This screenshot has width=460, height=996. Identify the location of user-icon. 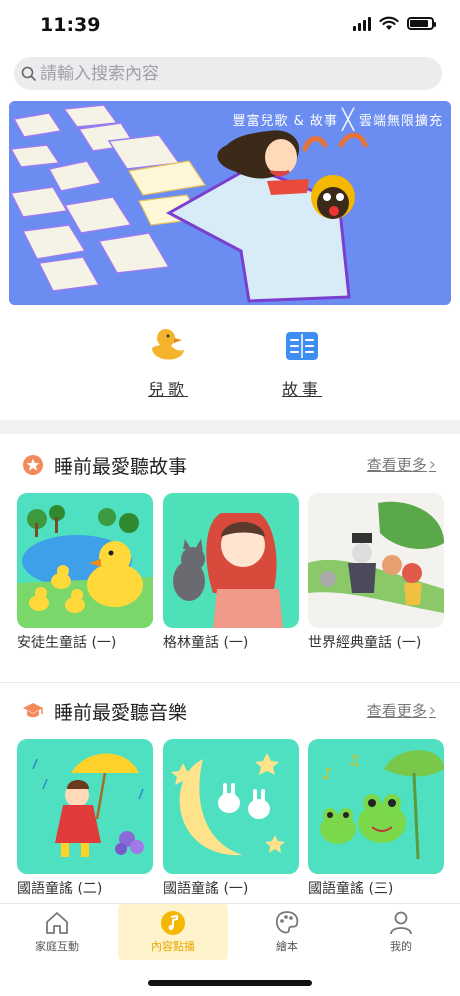
(401, 923).